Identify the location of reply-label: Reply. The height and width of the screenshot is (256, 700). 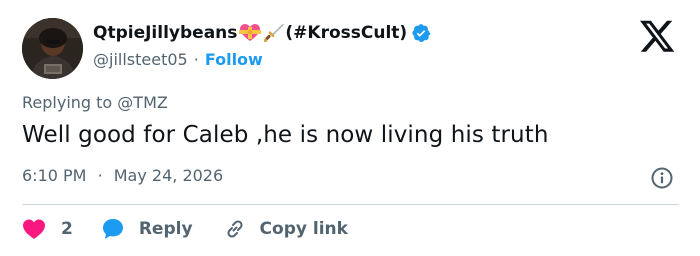
(165, 229).